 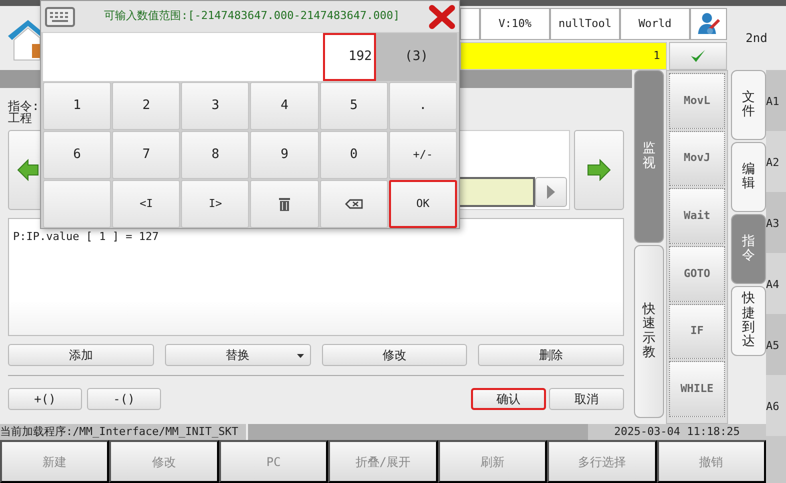 What do you see at coordinates (586, 399) in the screenshot?
I see `dialog-action-button: 取消` at bounding box center [586, 399].